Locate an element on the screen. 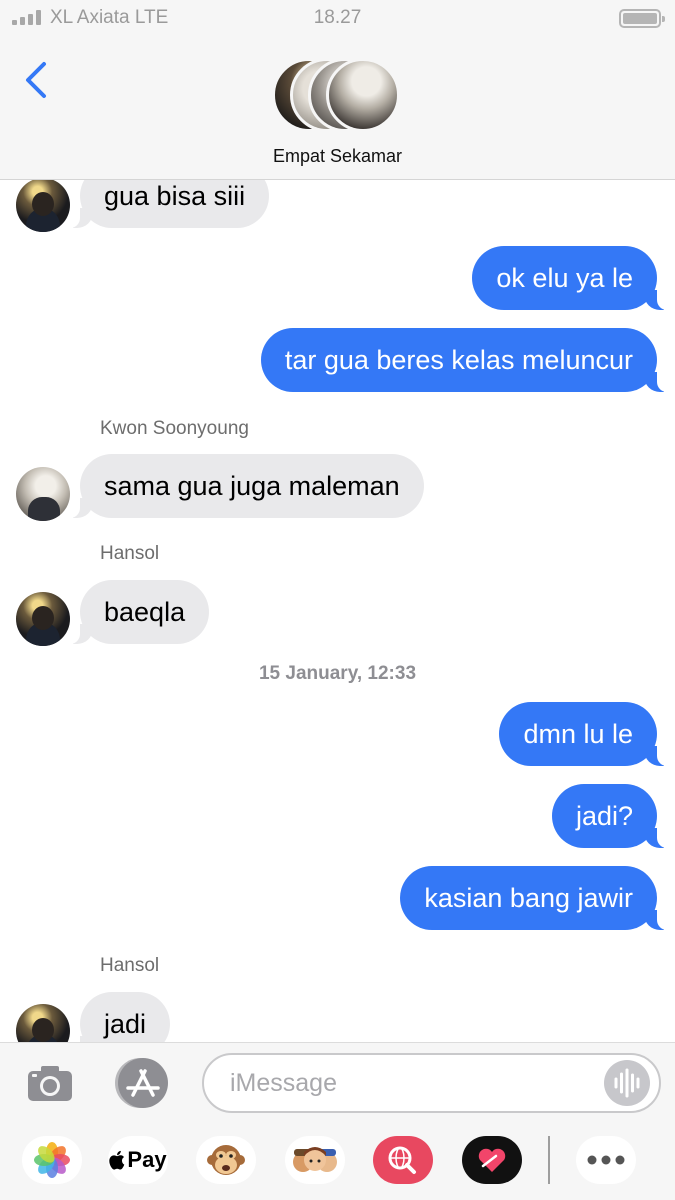 The image size is (675, 1200). imessage-input is located at coordinates (431, 1083).